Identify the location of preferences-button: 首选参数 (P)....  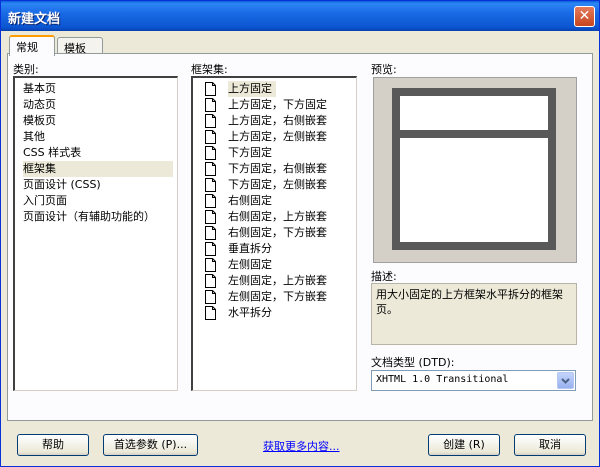
(150, 445).